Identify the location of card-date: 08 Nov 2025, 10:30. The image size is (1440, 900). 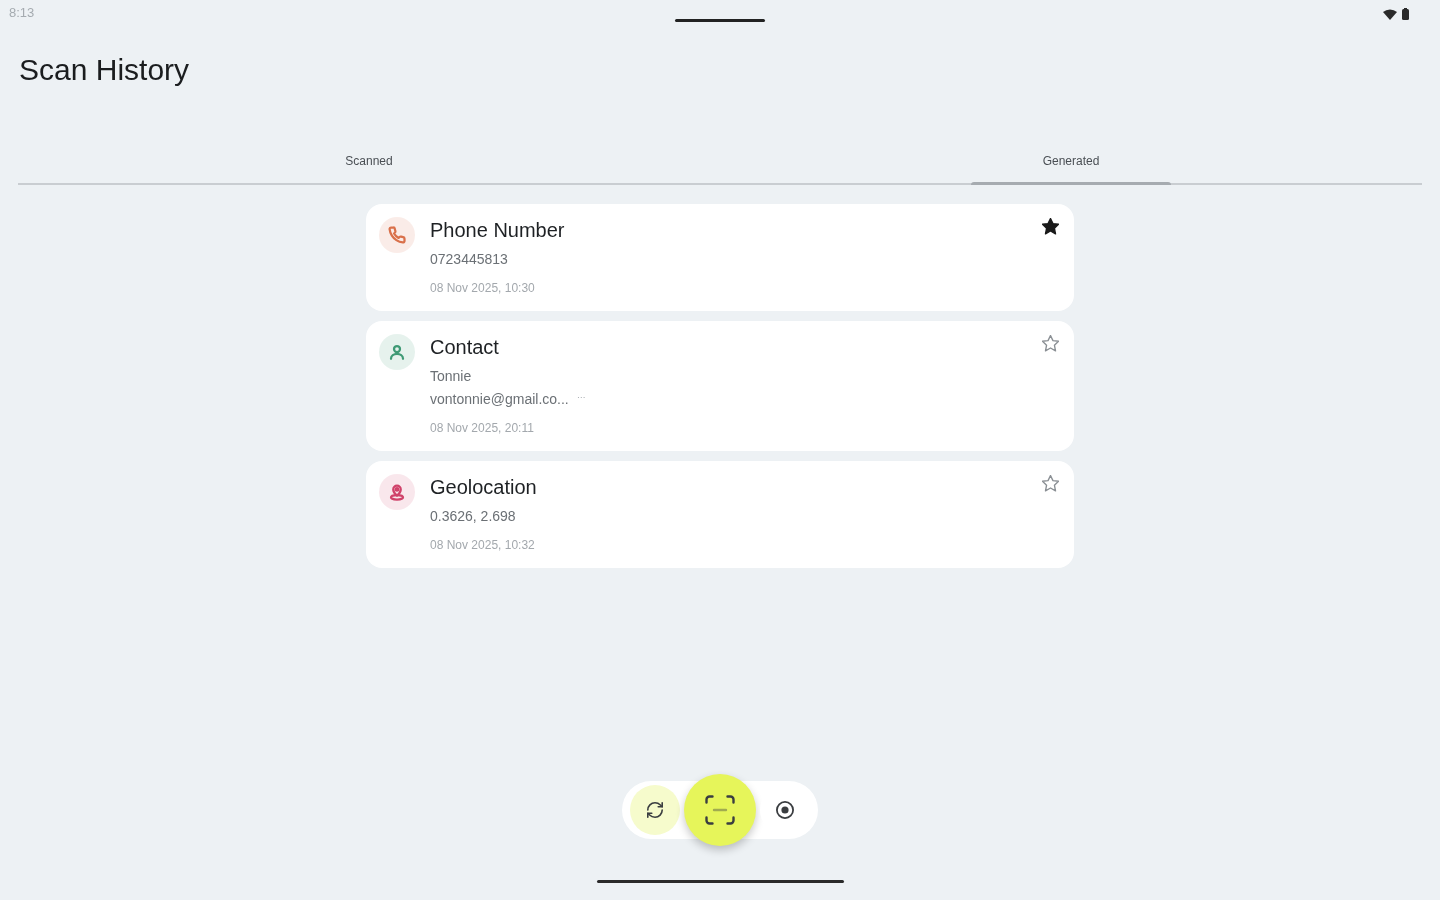
(482, 288).